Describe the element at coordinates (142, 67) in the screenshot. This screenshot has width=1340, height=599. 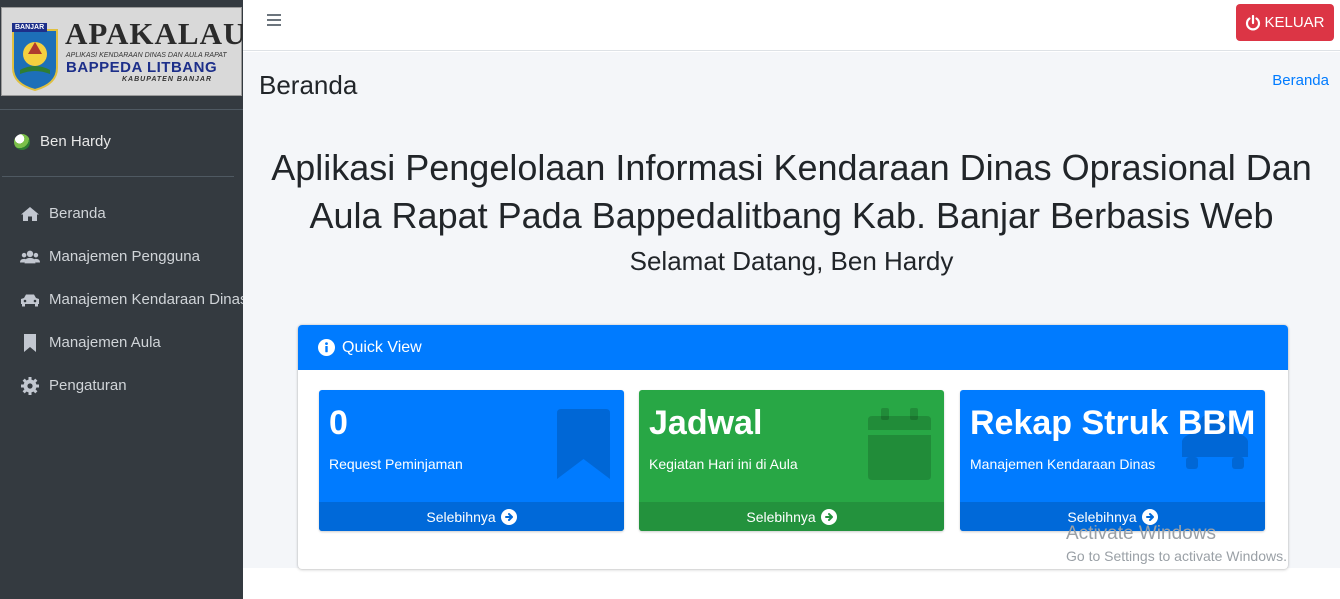
I see `brand-org: BAPPEDA LITBANG` at that location.